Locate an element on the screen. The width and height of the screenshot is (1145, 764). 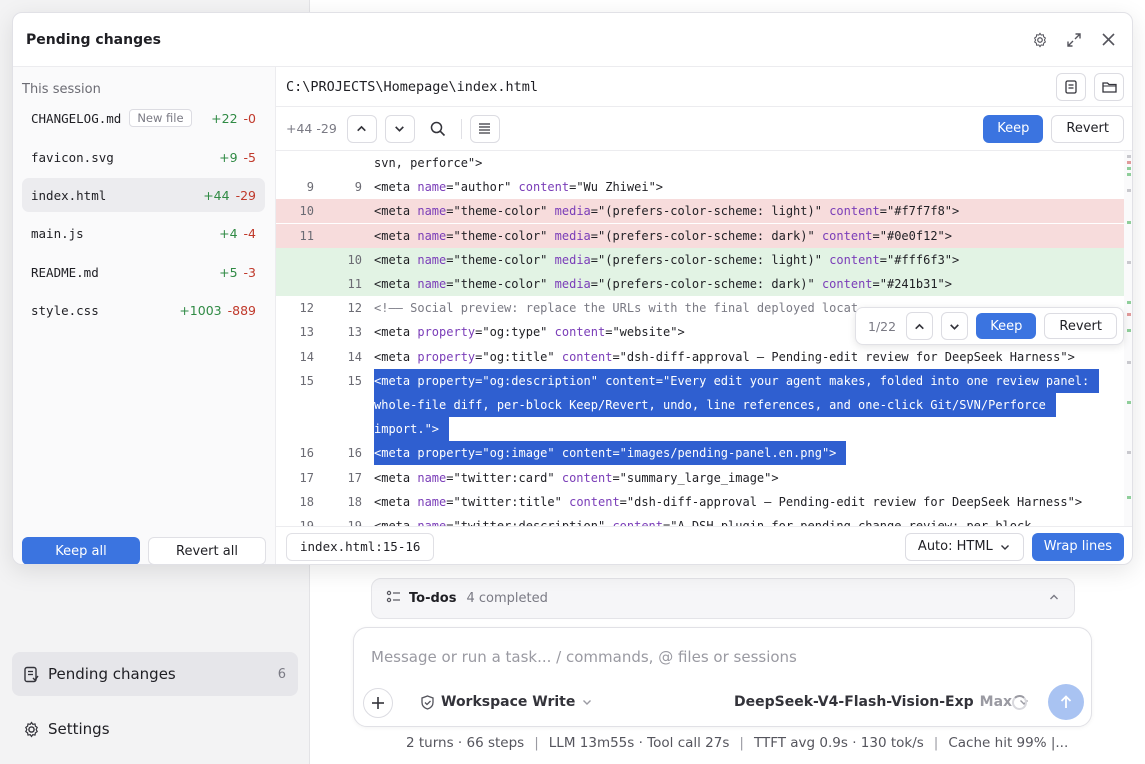
next-change-button is located at coordinates (399, 128).